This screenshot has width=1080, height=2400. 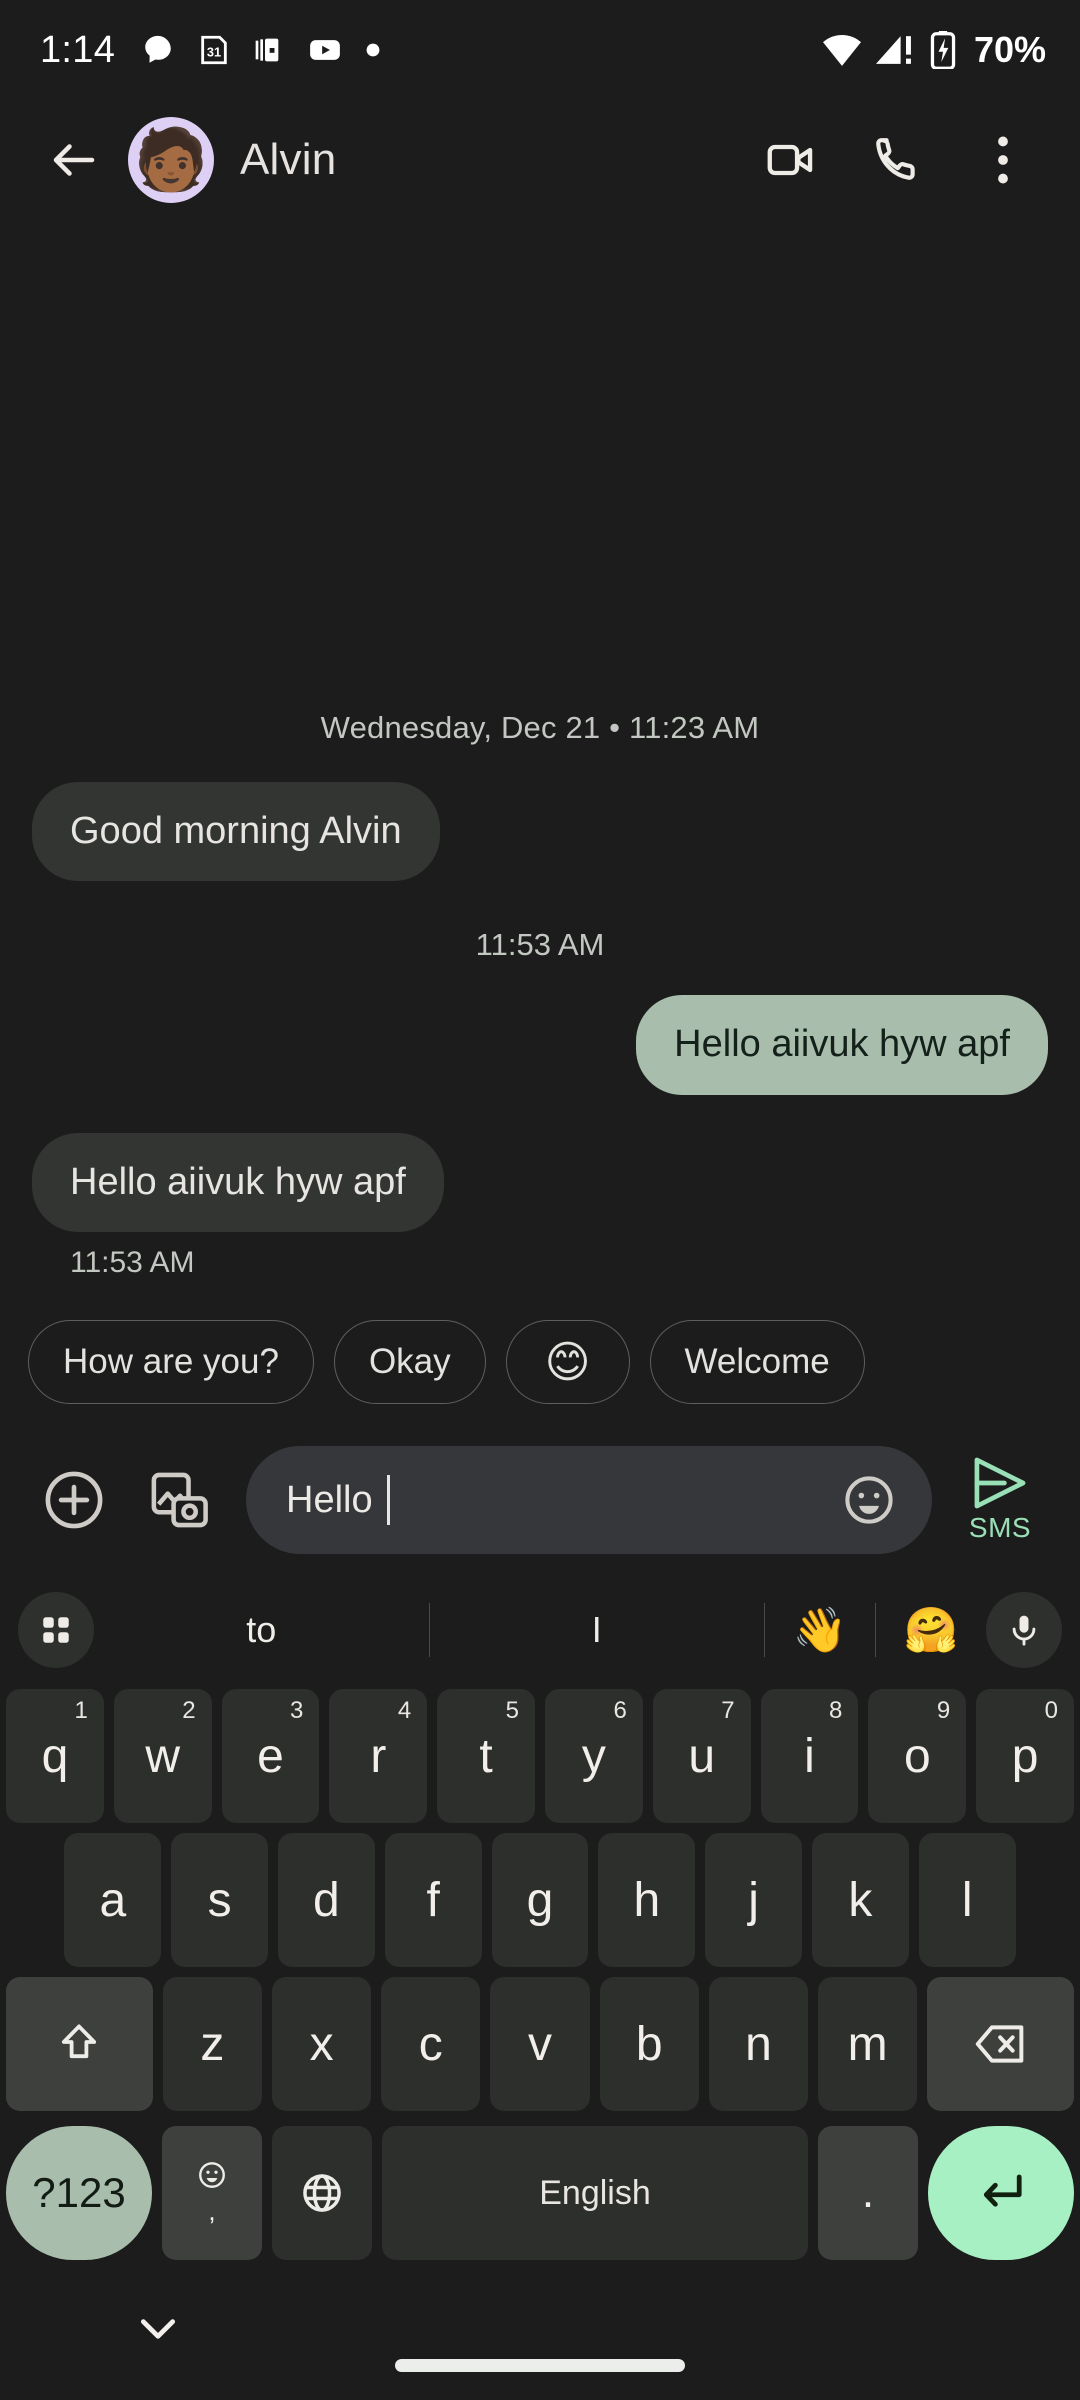 I want to click on key-label: w, so click(x=163, y=1756).